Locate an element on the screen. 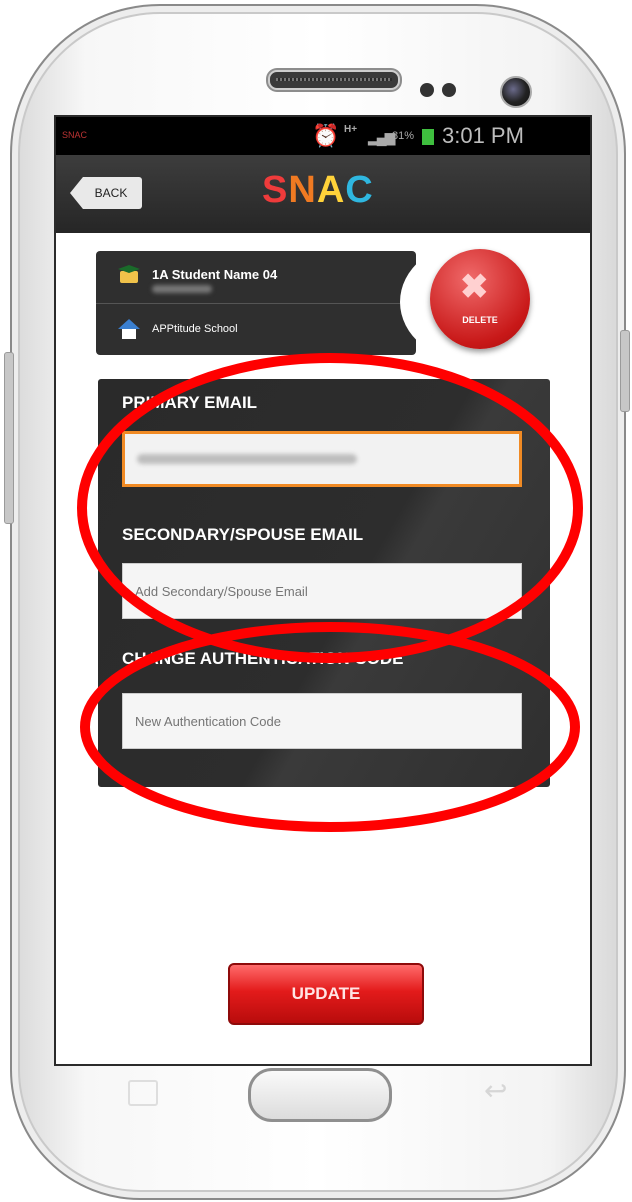  secondary-email-label: SECONDARY/SPOUSE EMAIL is located at coordinates (243, 534).